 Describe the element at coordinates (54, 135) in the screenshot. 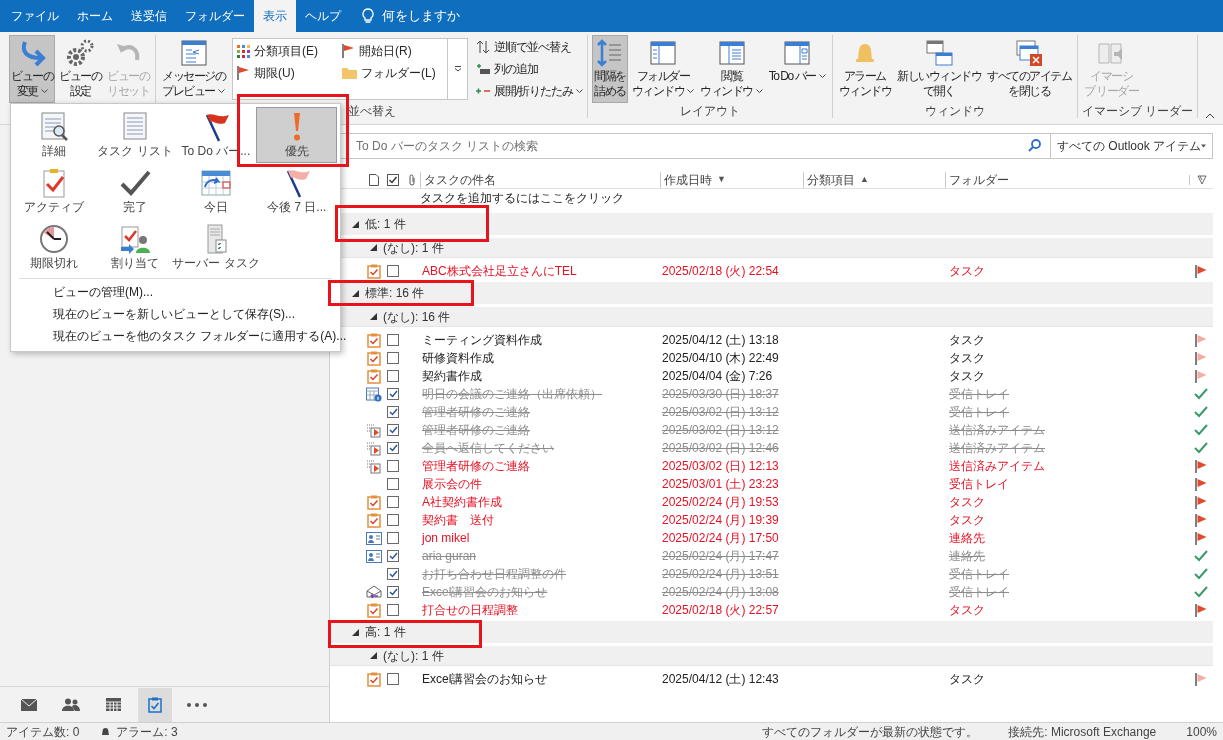

I see `view-option: 詳細` at that location.